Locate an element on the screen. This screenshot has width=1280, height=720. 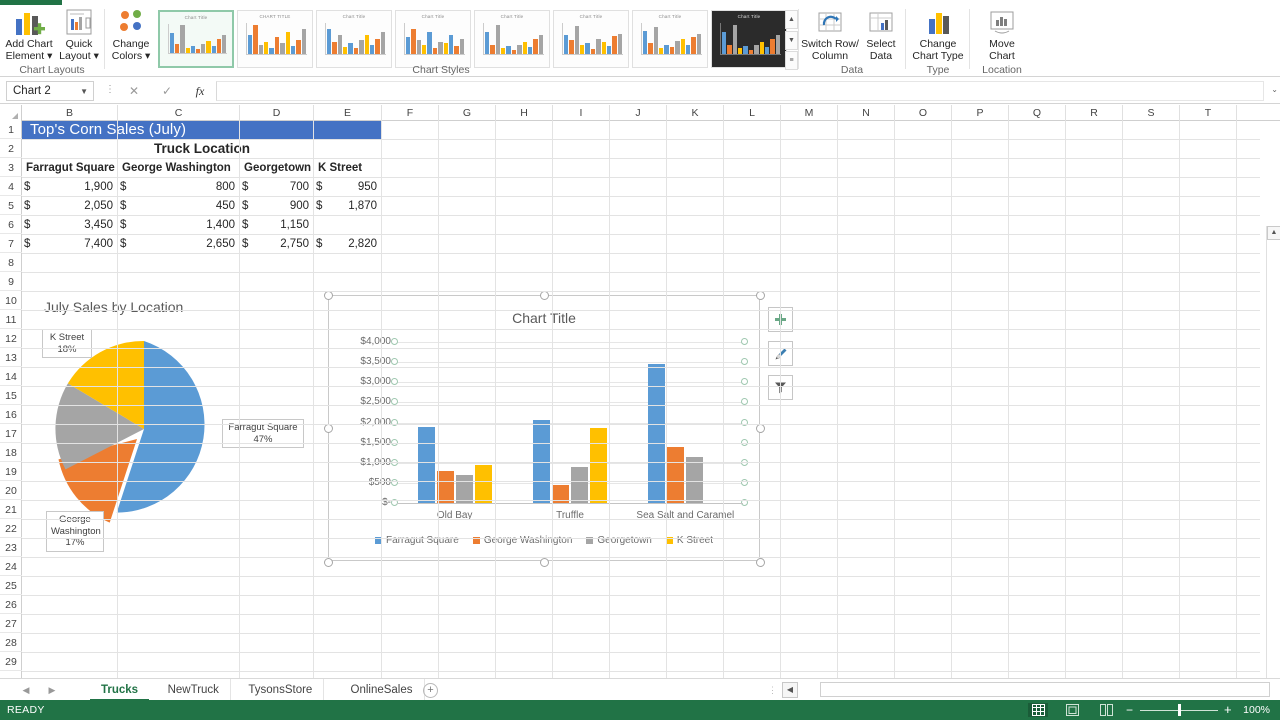
row-header-8: 8 is located at coordinates (11, 263).